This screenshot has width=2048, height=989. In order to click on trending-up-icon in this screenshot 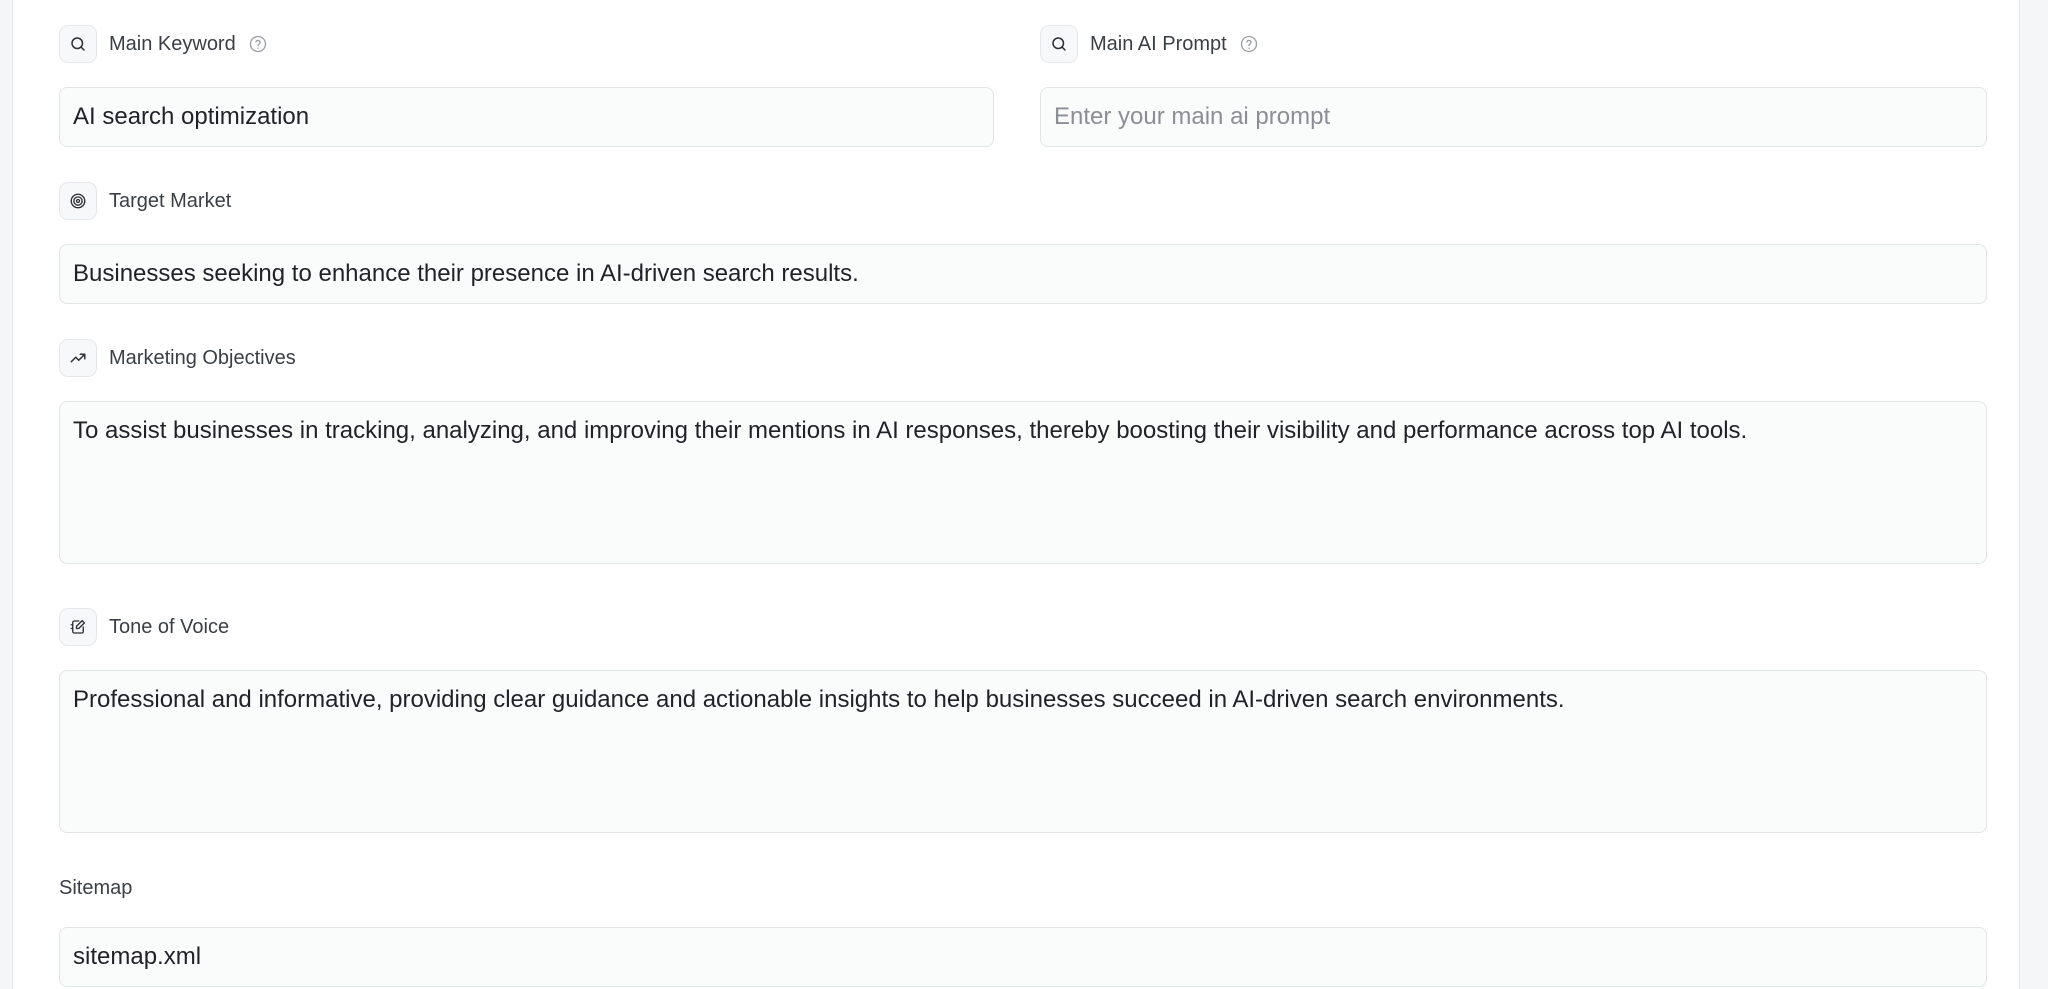, I will do `click(78, 358)`.